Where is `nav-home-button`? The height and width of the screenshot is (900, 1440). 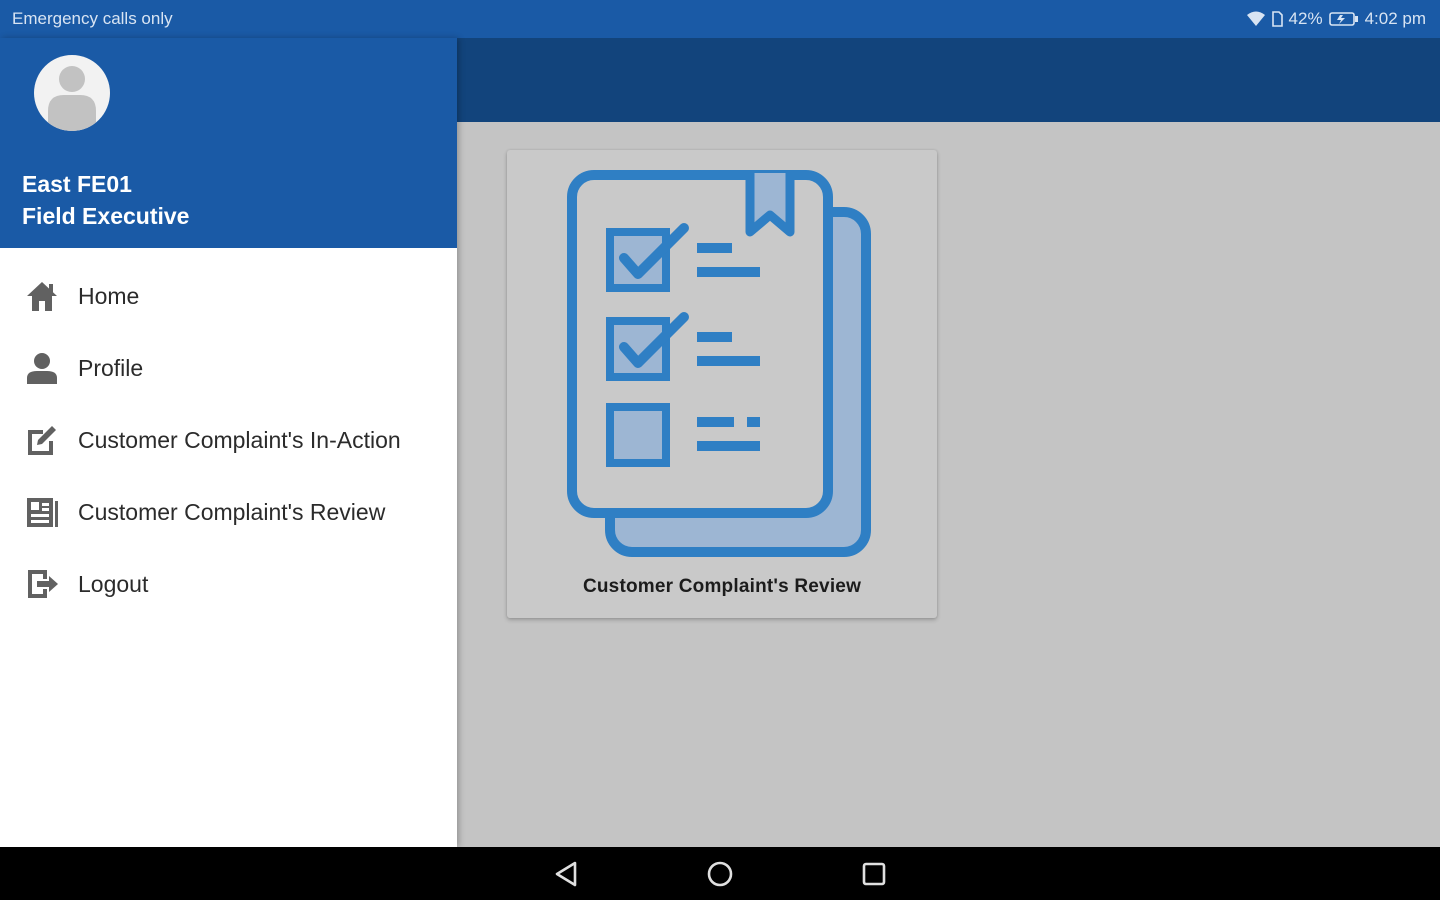 nav-home-button is located at coordinates (720, 874).